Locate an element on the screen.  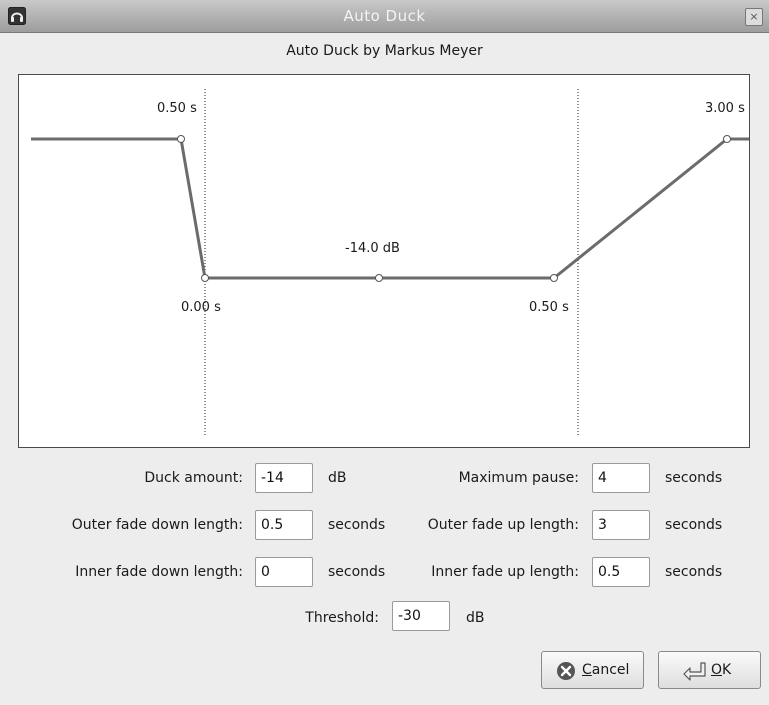
cancel-button: Cancel is located at coordinates (592, 670).